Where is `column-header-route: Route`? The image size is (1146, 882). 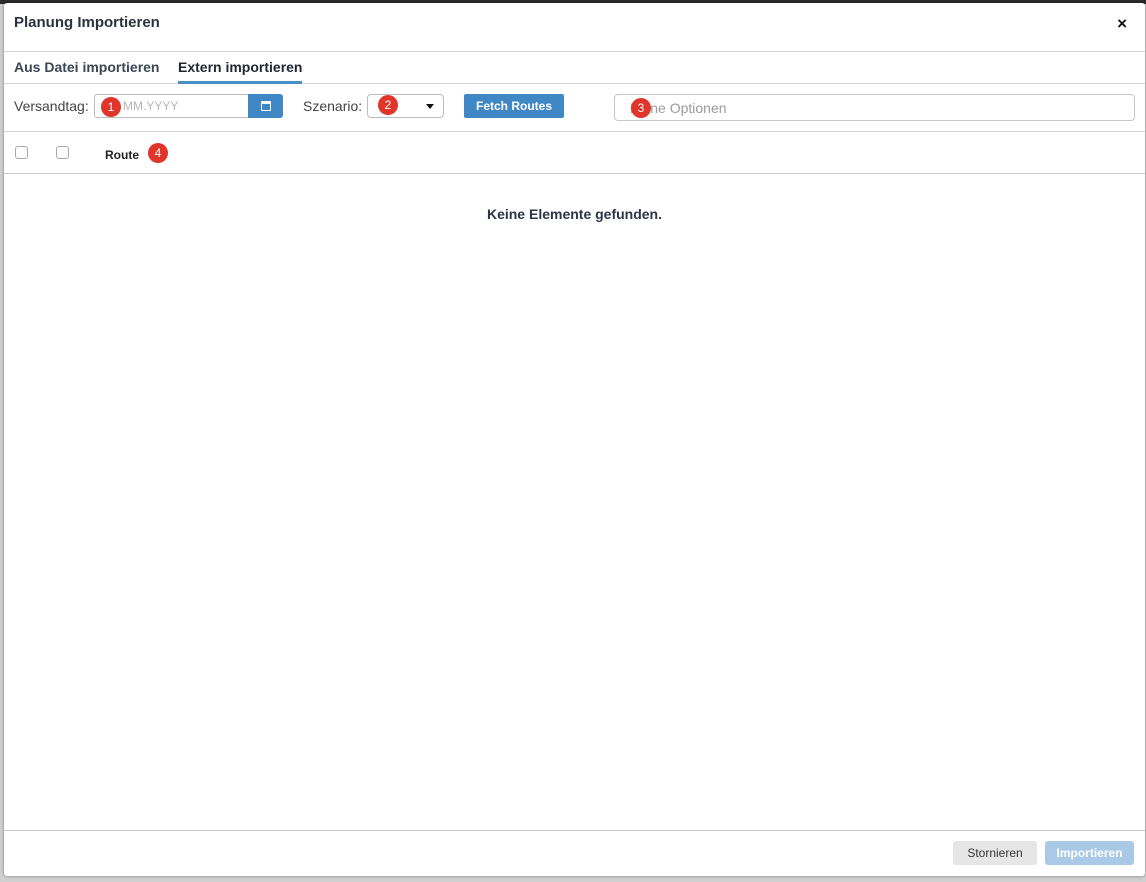 column-header-route: Route is located at coordinates (122, 155).